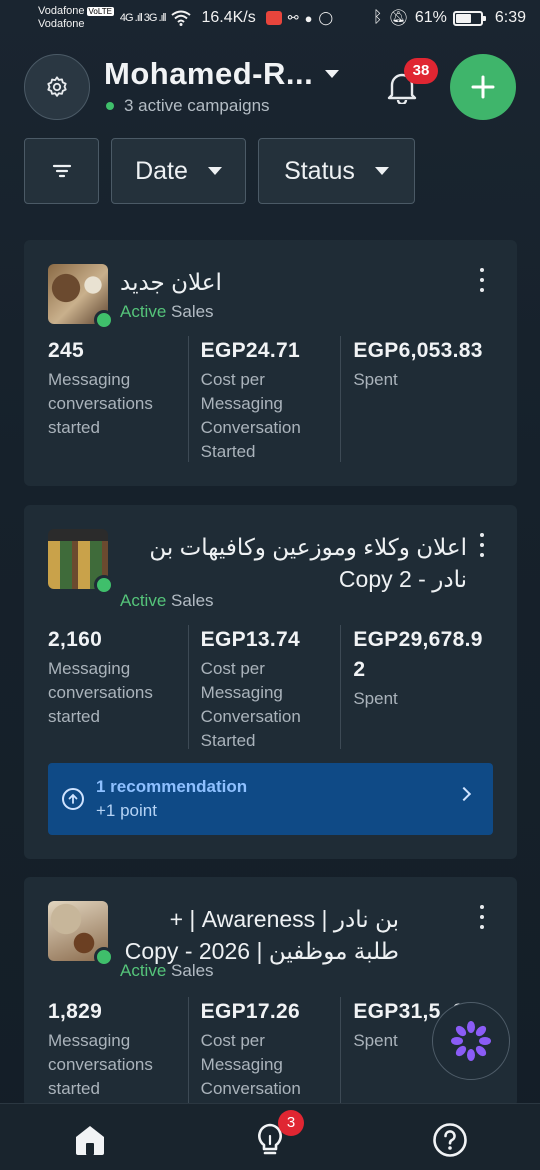 Image resolution: width=540 pixels, height=1170 pixels. I want to click on settings-button, so click(57, 87).